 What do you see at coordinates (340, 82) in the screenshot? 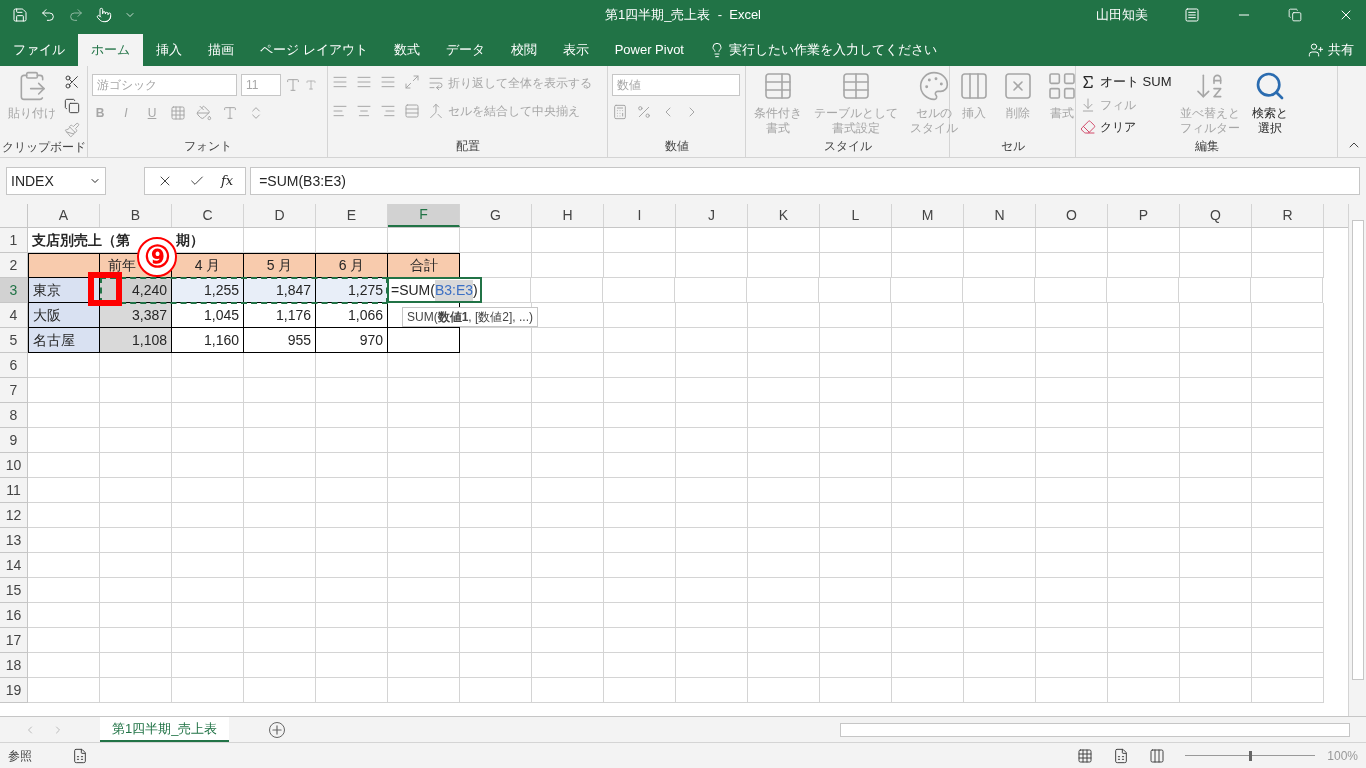
I see `align-top-icon` at bounding box center [340, 82].